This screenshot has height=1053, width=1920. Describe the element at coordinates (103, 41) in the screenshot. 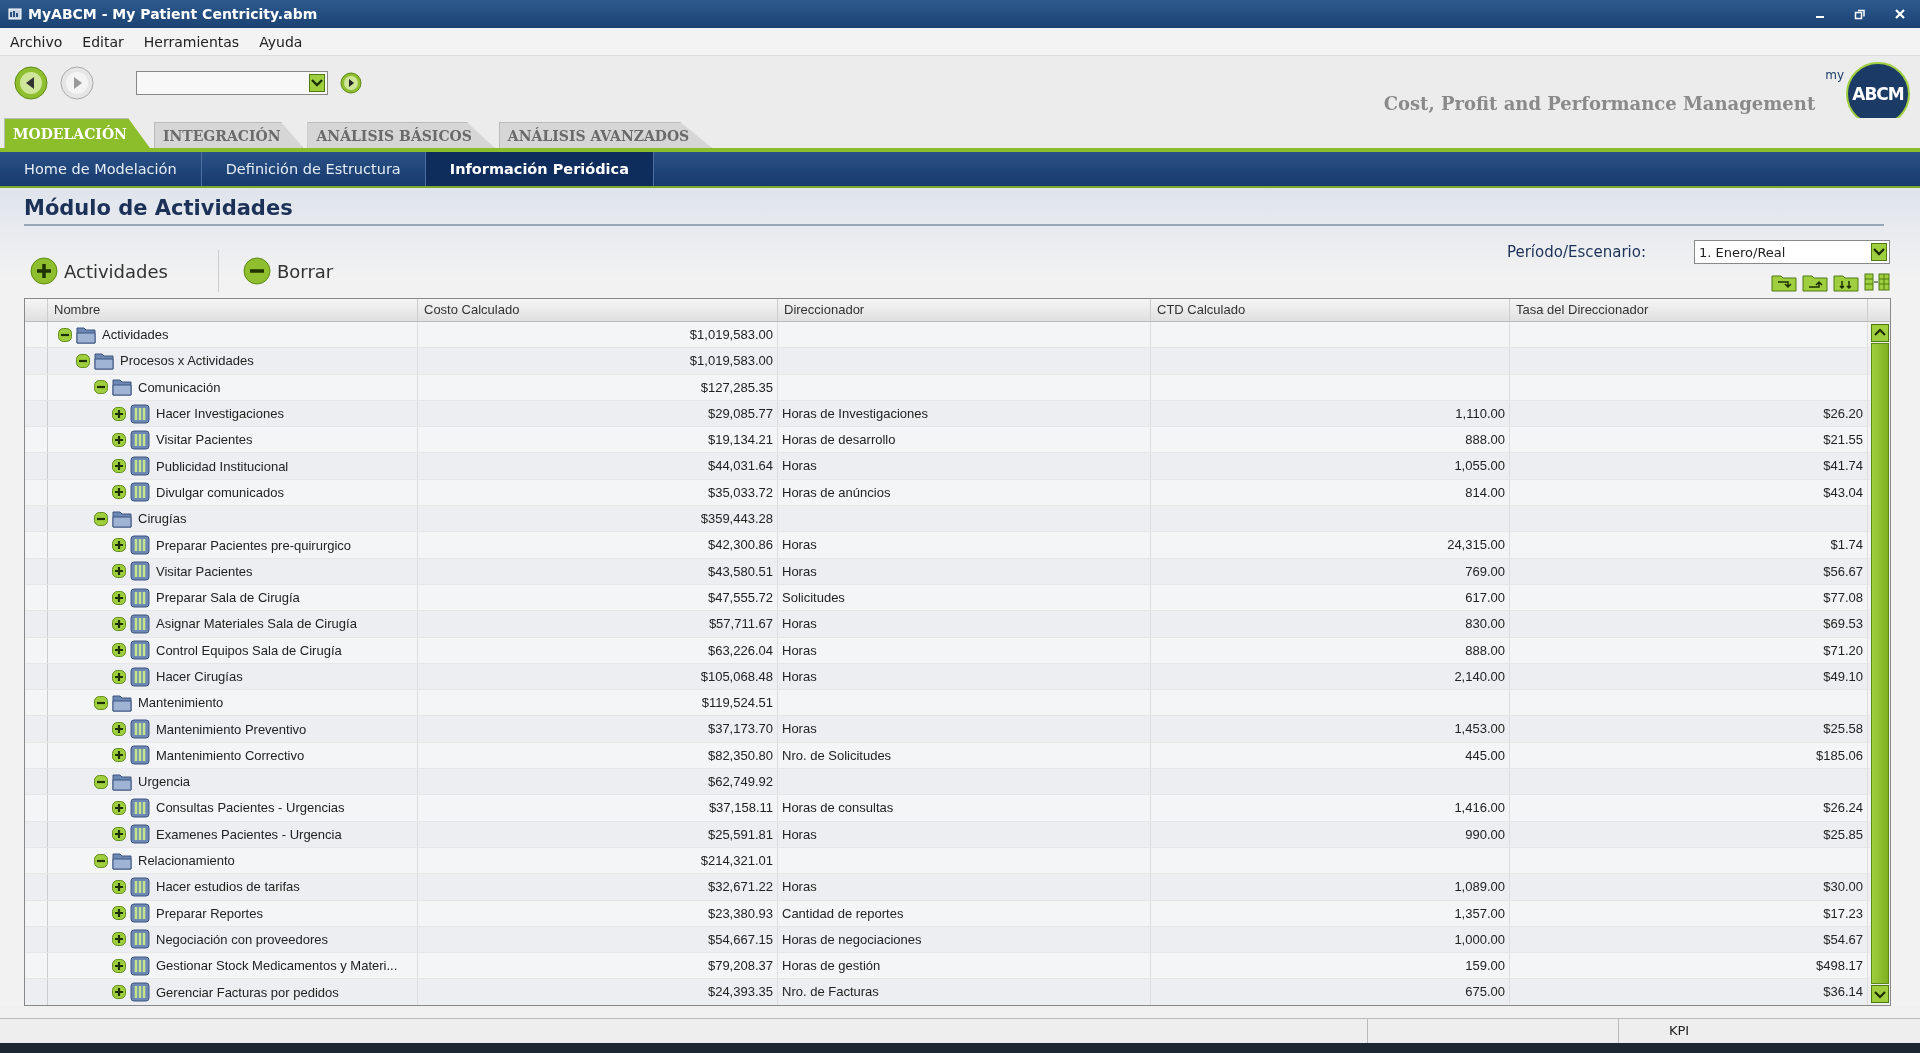

I see `menu-item: Editar` at that location.